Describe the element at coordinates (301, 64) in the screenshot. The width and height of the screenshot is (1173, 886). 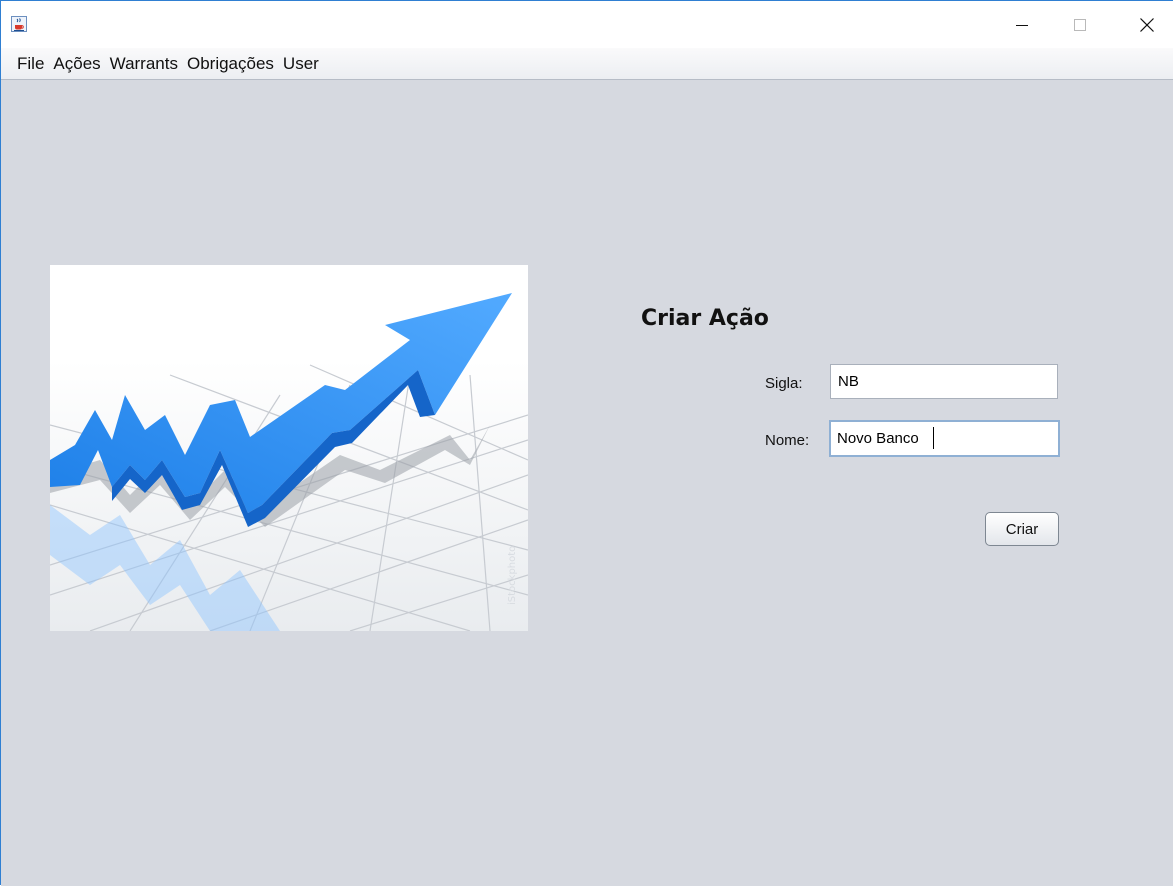
I see `menu-user: User` at that location.